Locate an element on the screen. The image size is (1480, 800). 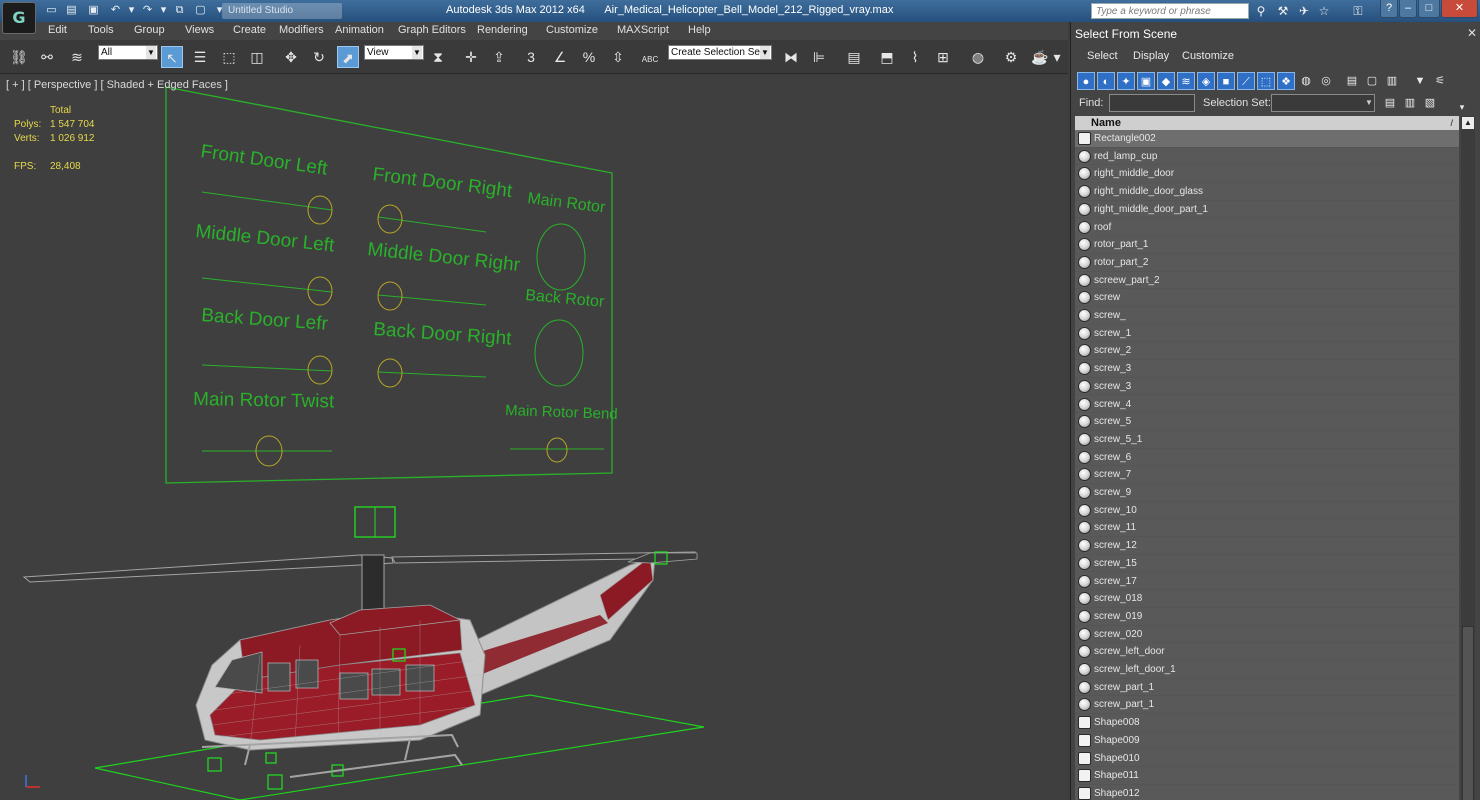
select-and-link-icon: ⛓ is located at coordinates (19, 57).